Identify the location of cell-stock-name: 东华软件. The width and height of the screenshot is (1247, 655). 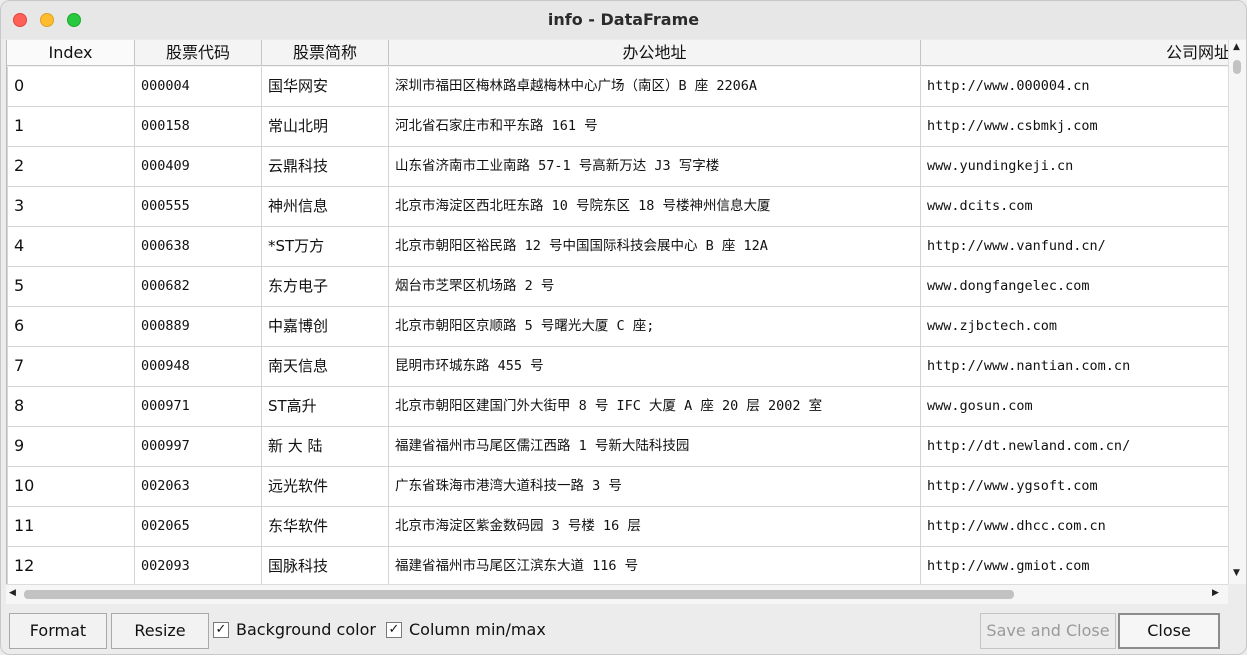
(325, 527).